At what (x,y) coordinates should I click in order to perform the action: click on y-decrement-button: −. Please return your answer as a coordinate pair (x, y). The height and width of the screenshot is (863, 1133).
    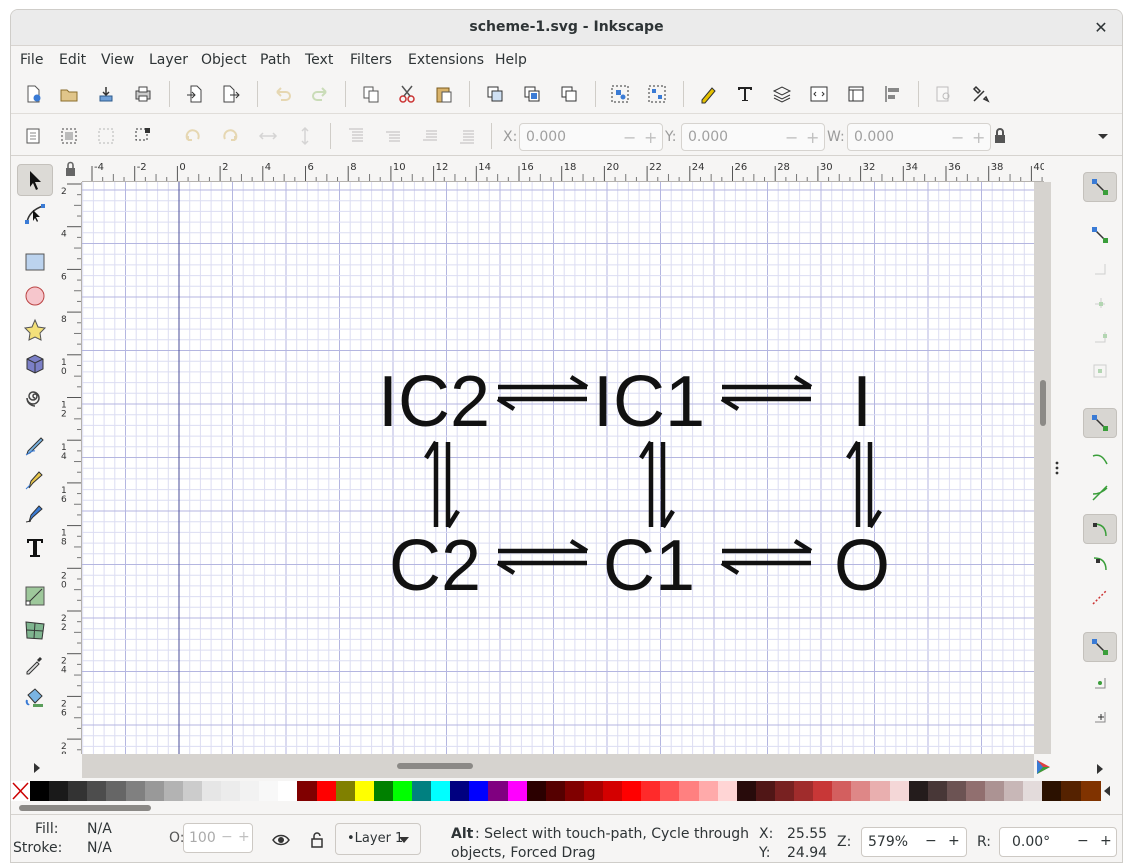
    Looking at the image, I should click on (791, 137).